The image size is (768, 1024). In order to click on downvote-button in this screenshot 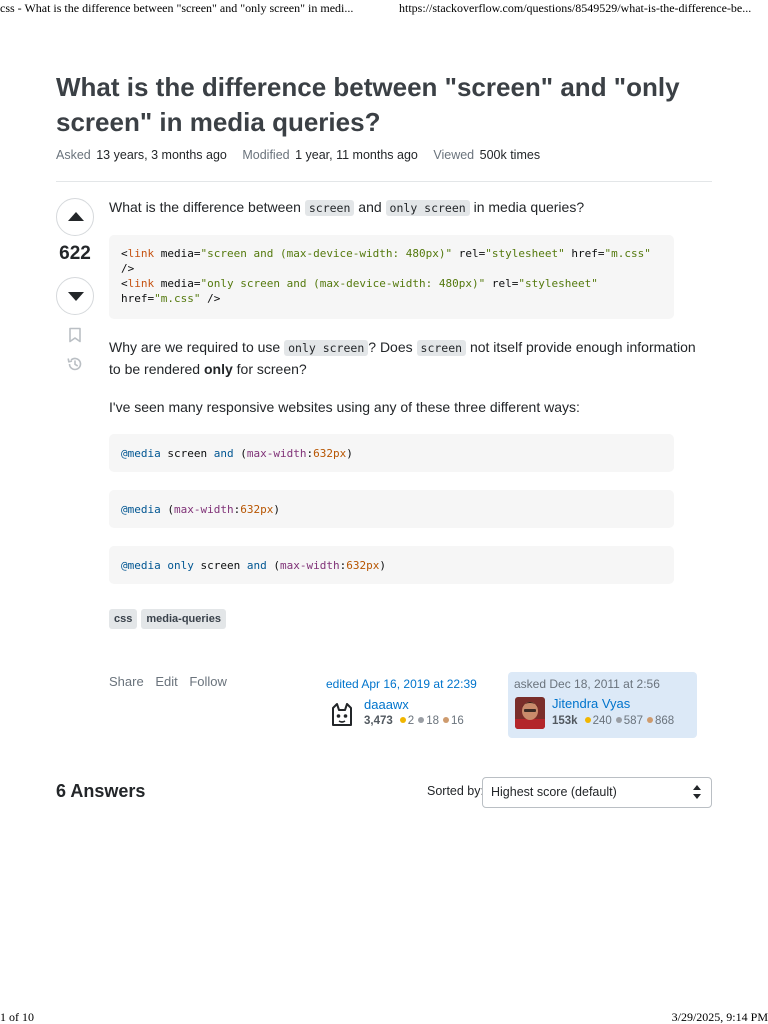, I will do `click(75, 296)`.